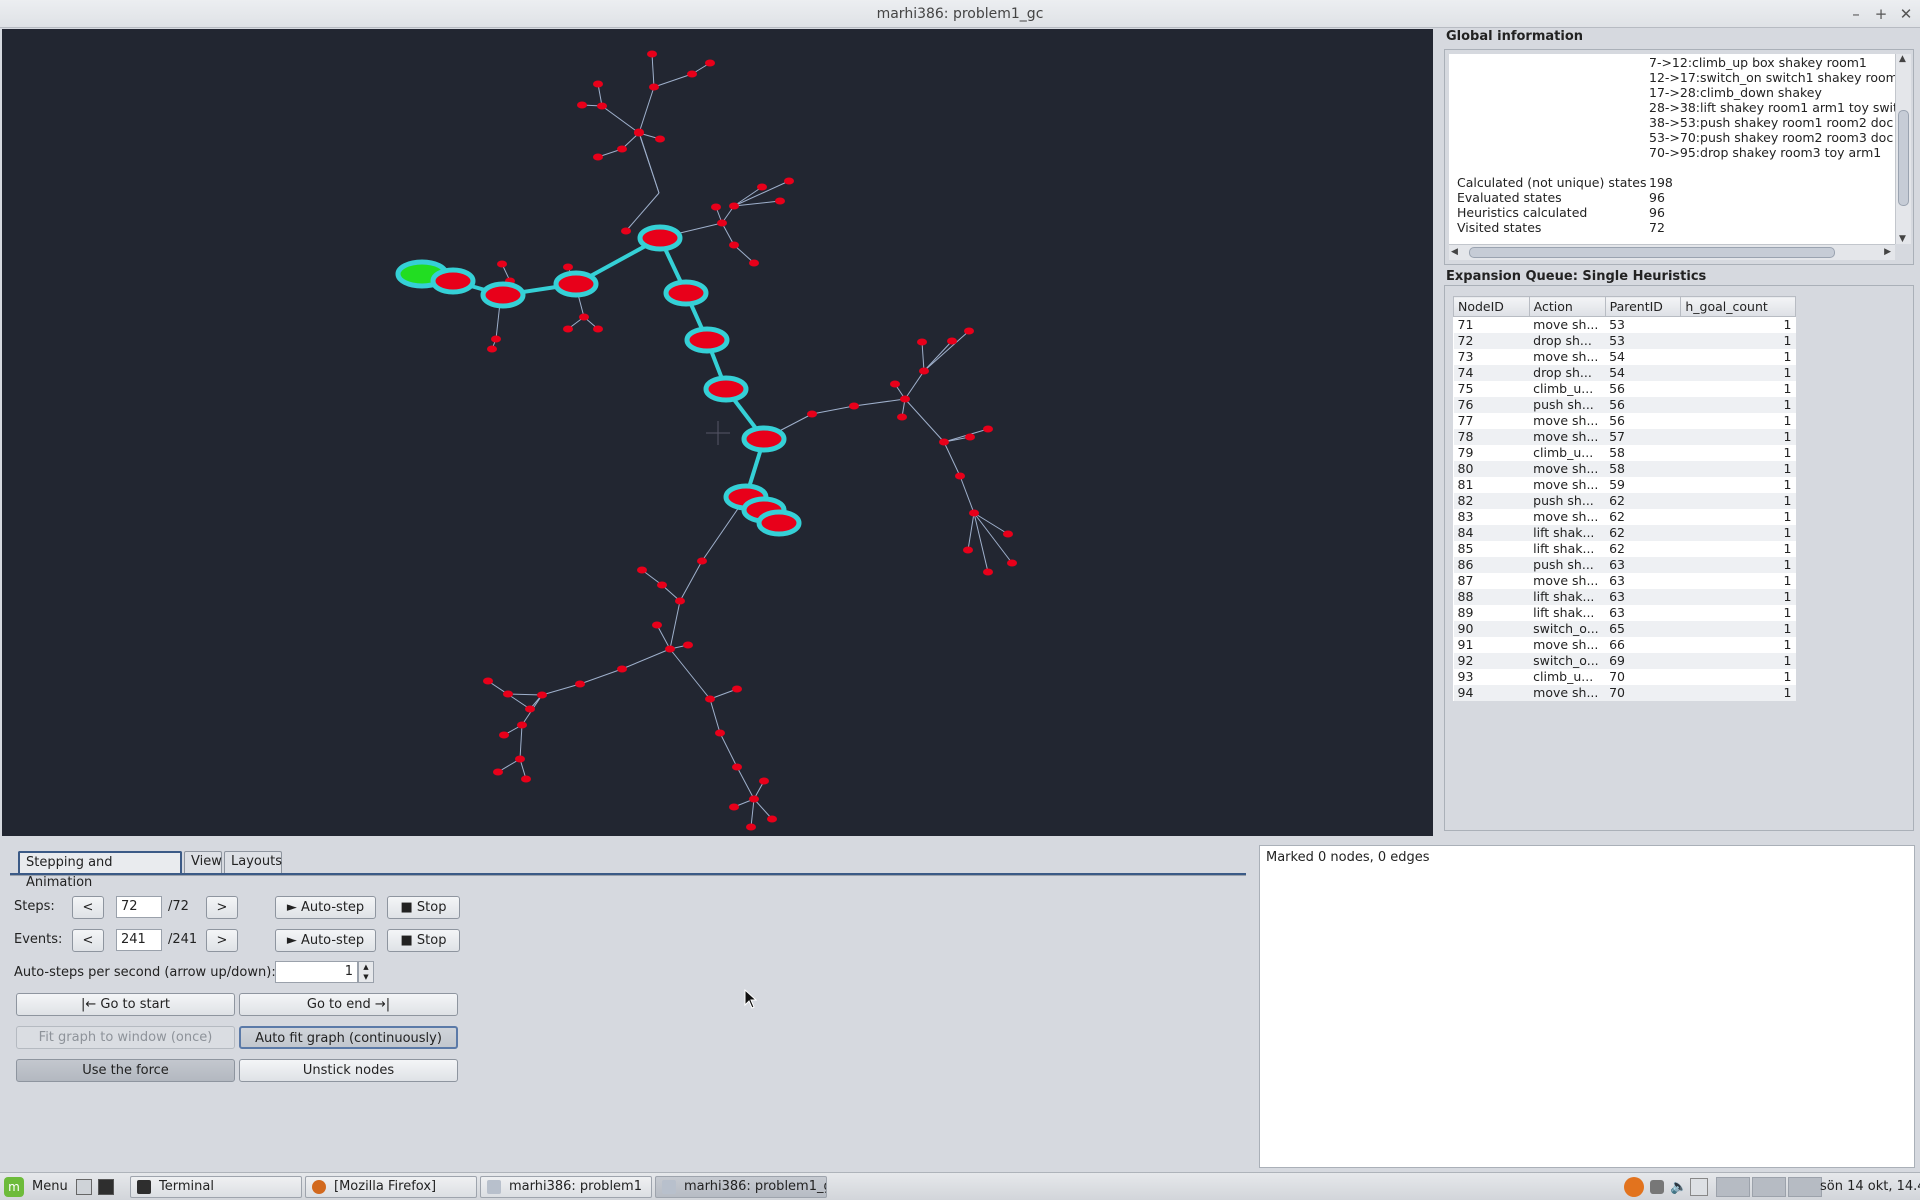 The image size is (1920, 1200). What do you see at coordinates (423, 940) in the screenshot?
I see `events-stop-button: ■ Stop` at bounding box center [423, 940].